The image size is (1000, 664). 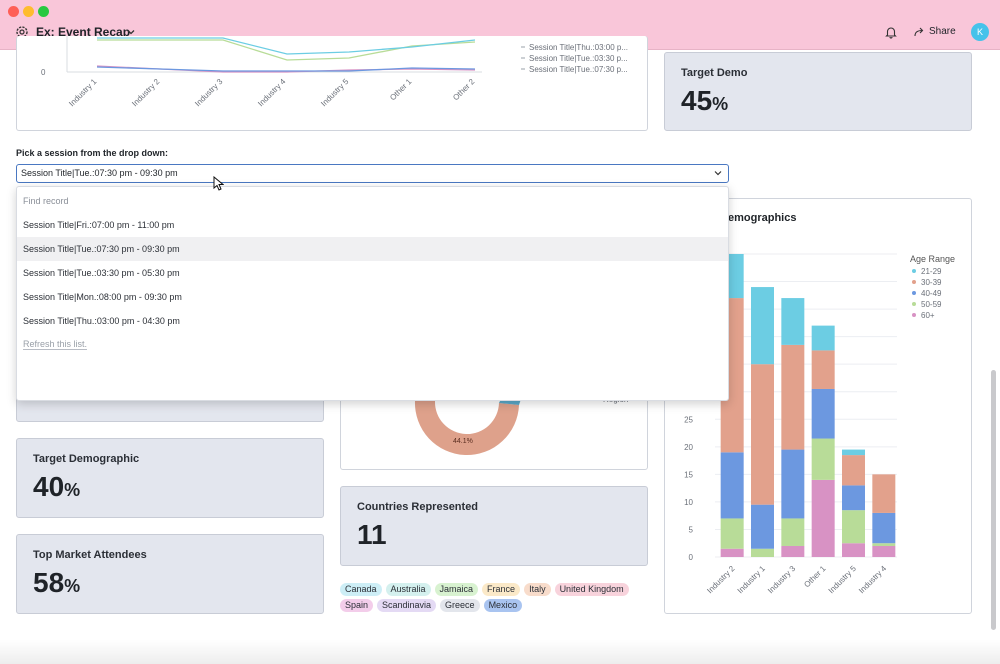 I want to click on dropdown-option: Session Title|Fri.:07:00 pm - 11:00 pm, so click(x=372, y=225).